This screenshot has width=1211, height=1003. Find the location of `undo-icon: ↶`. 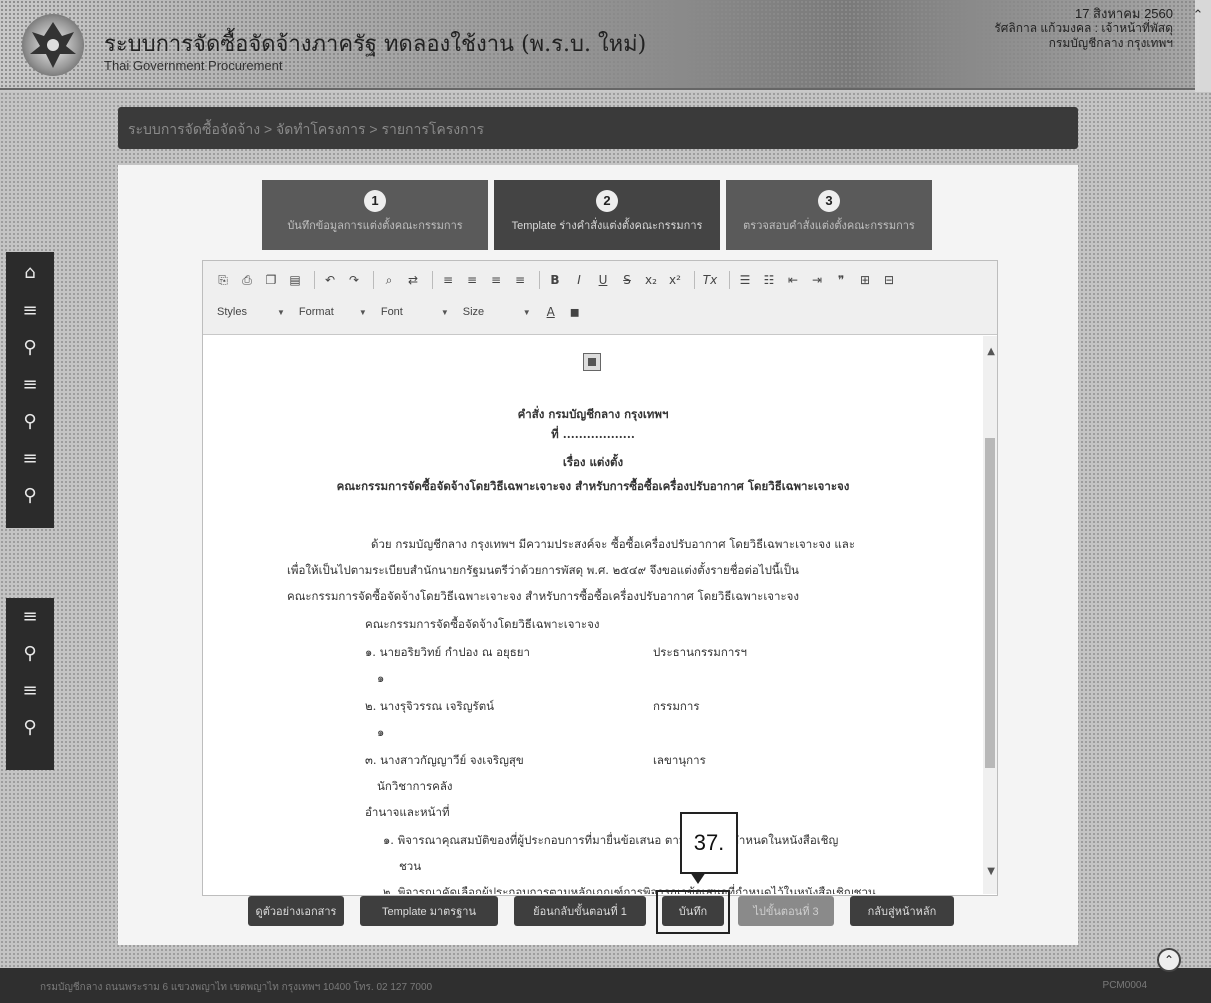

undo-icon: ↶ is located at coordinates (330, 280).